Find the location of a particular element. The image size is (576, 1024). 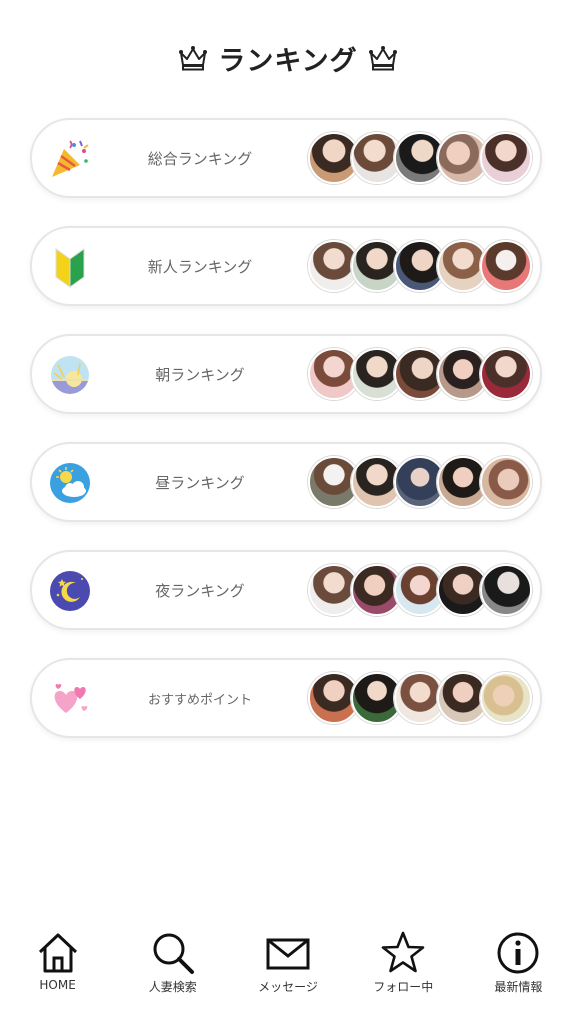

ranking-label: 夜ランキング is located at coordinates (200, 590).